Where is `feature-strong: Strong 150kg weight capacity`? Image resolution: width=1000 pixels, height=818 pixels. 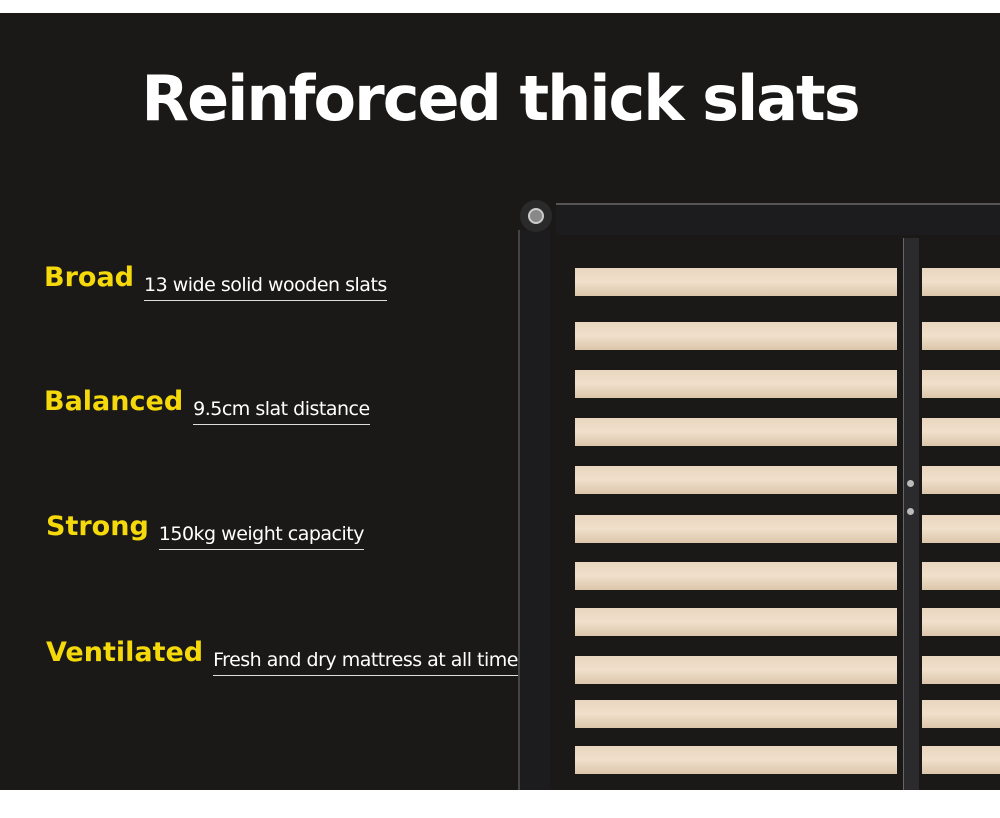 feature-strong: Strong 150kg weight capacity is located at coordinates (205, 530).